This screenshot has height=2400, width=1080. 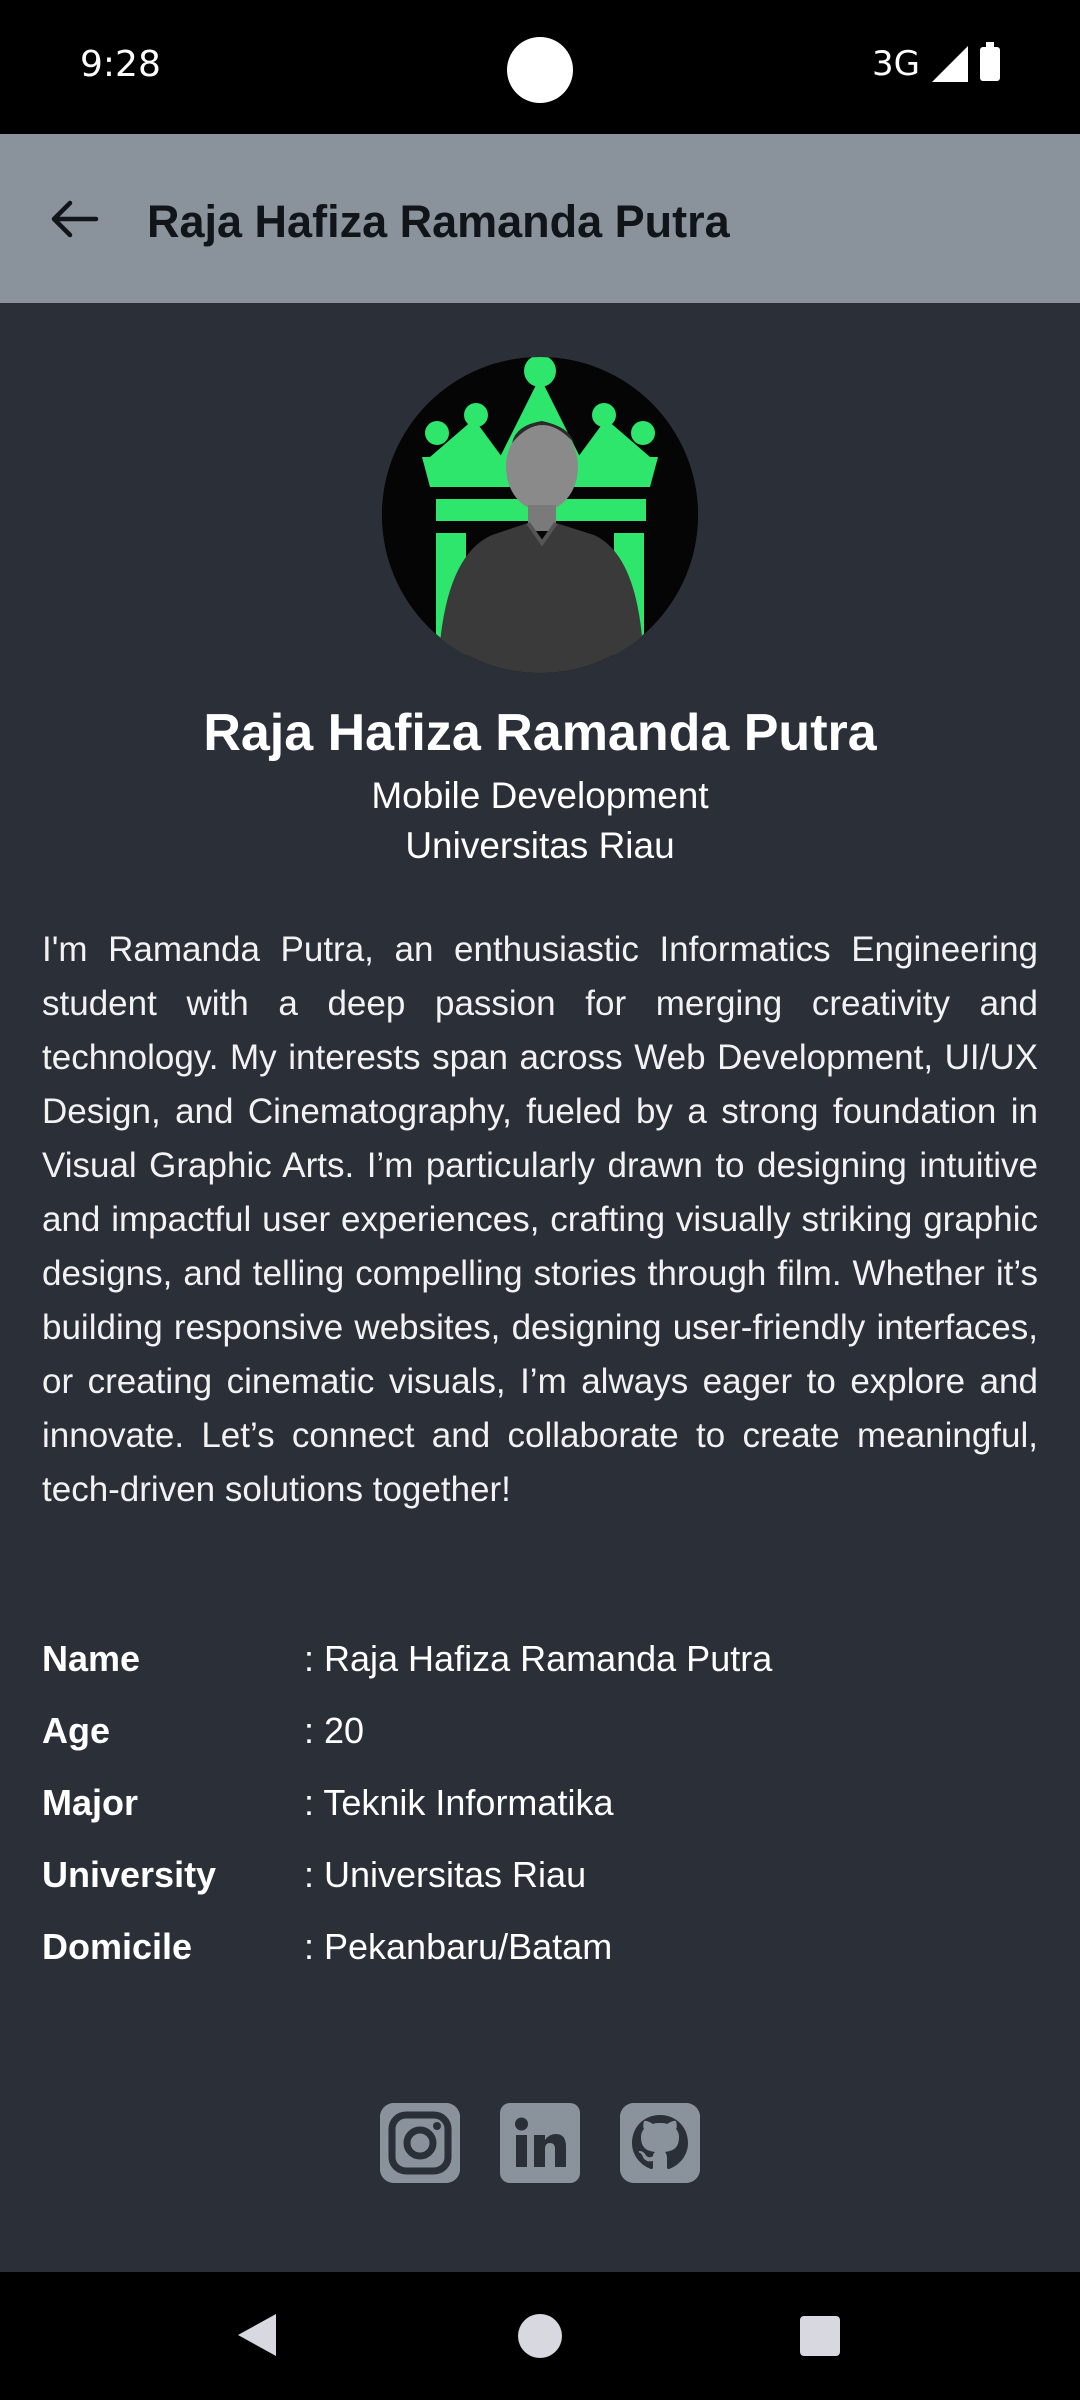 What do you see at coordinates (129, 1874) in the screenshot?
I see `detail-label: University` at bounding box center [129, 1874].